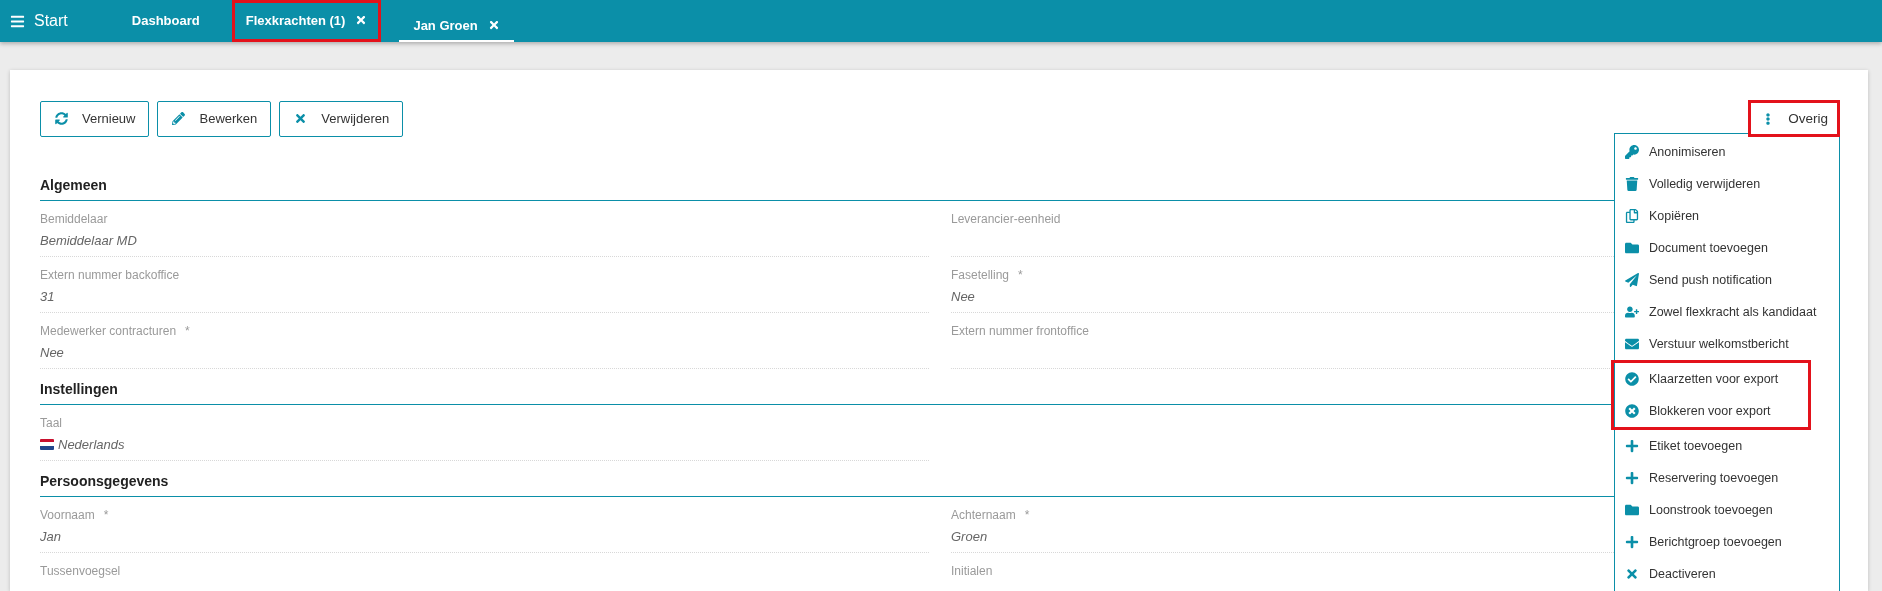 Image resolution: width=1882 pixels, height=591 pixels. I want to click on field-label: Taal, so click(51, 423).